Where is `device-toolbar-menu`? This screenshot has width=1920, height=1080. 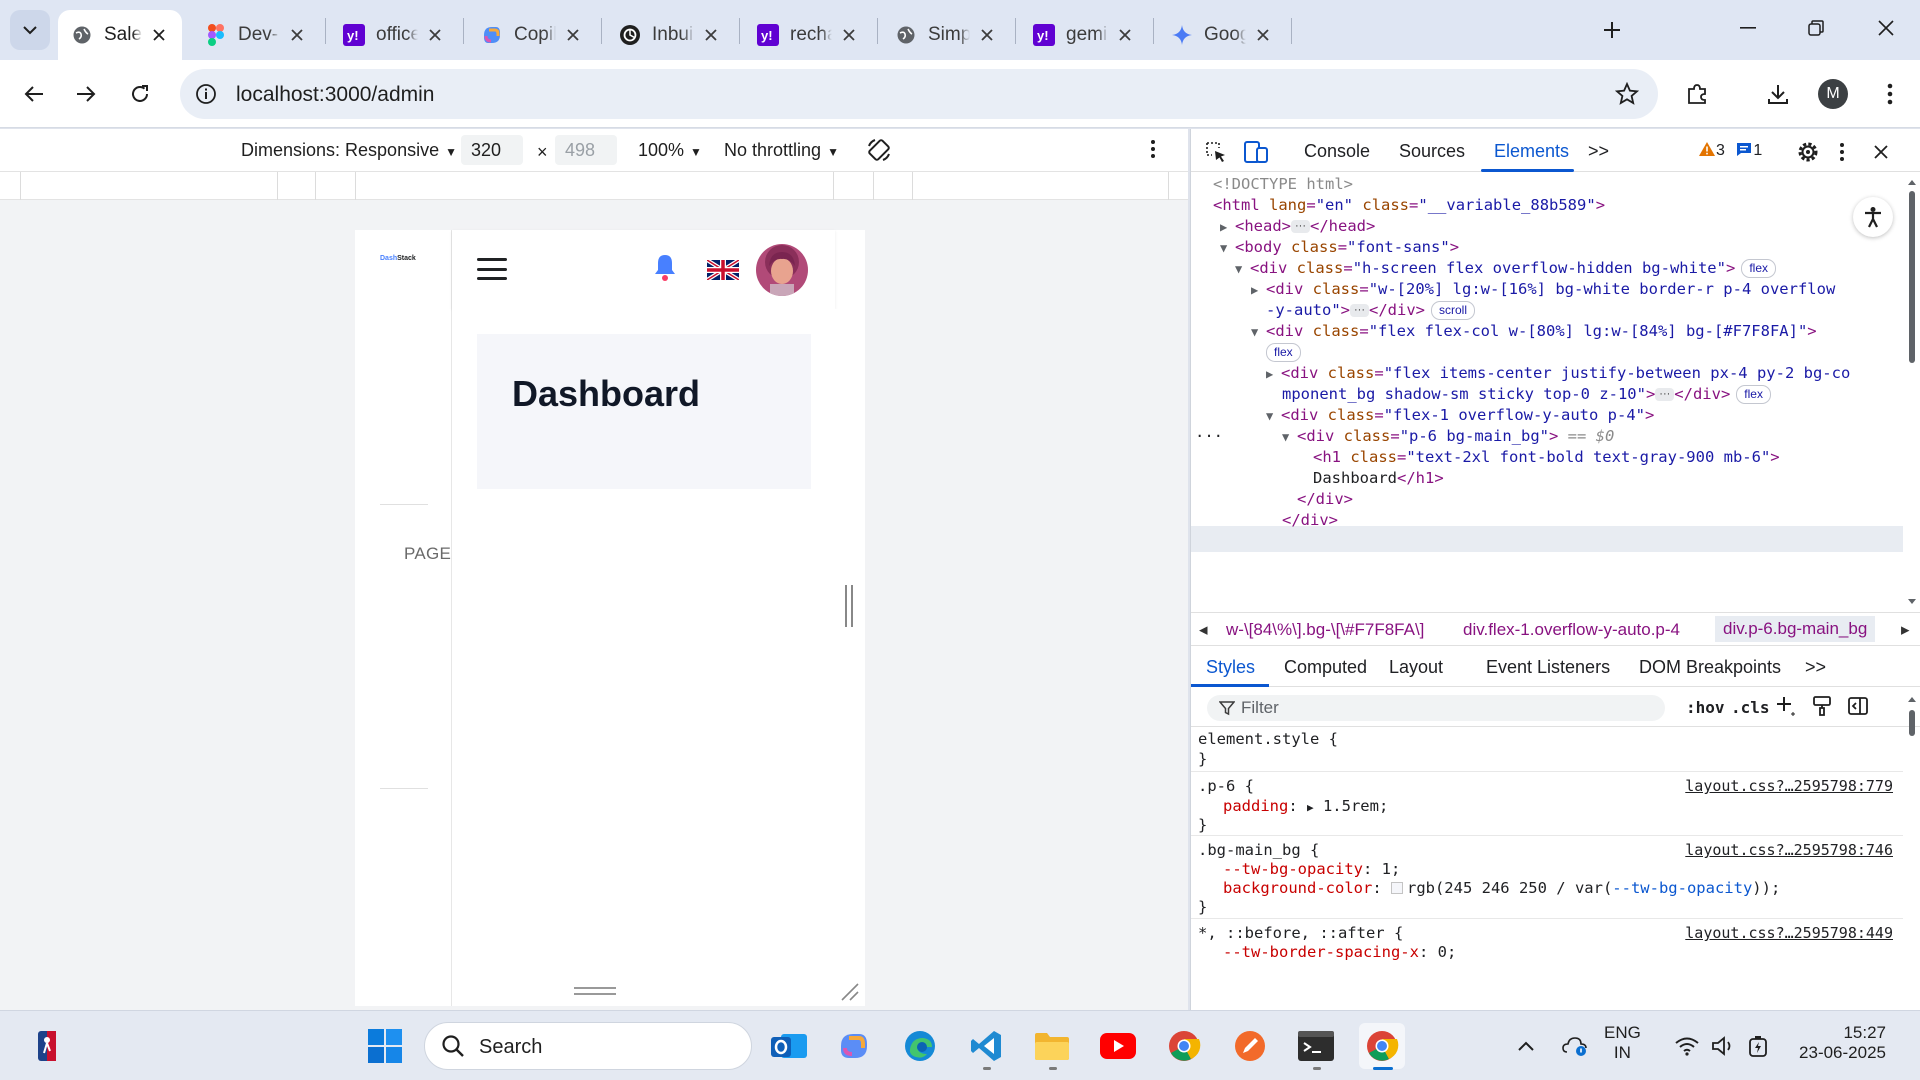 device-toolbar-menu is located at coordinates (1153, 151).